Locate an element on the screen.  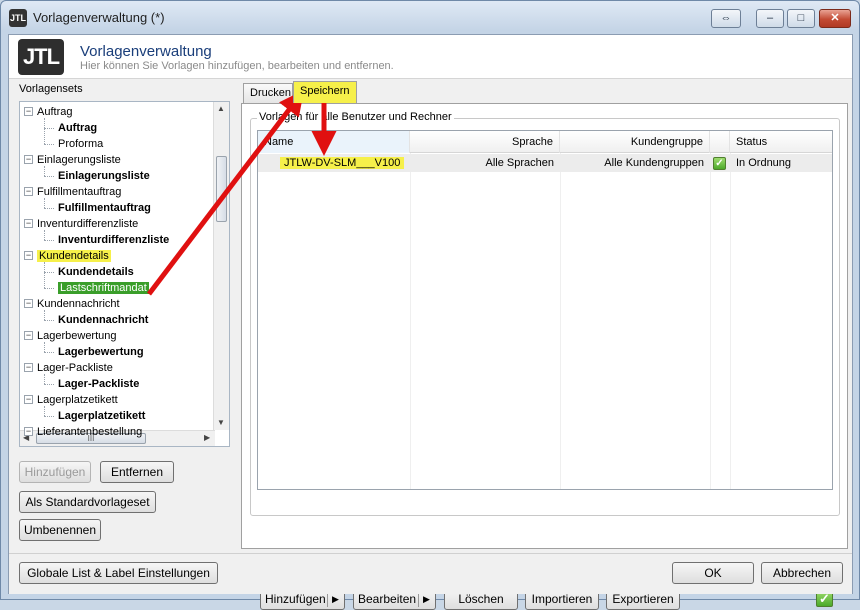
tree-node-template: Lagerbewertung is located at coordinates (101, 352).